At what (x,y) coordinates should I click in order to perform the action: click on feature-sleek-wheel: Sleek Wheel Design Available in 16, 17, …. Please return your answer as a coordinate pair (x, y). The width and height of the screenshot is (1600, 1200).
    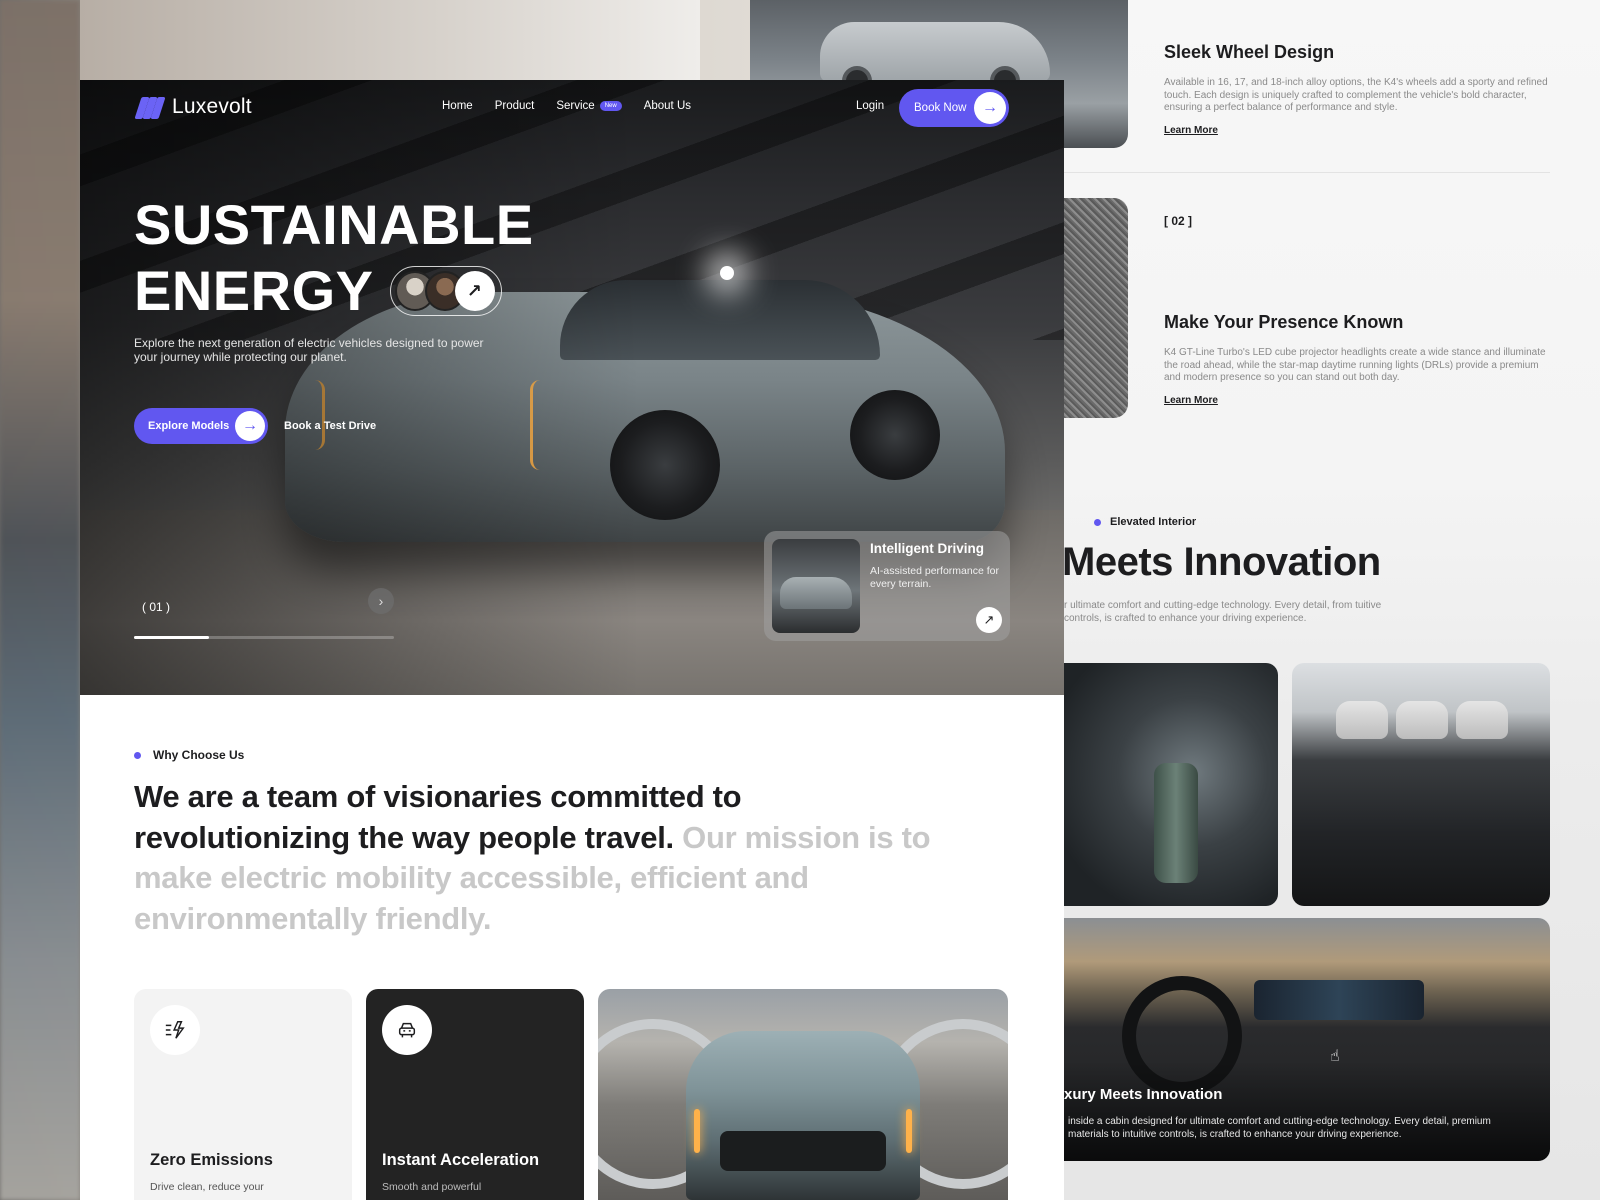
    Looking at the image, I should click on (1359, 90).